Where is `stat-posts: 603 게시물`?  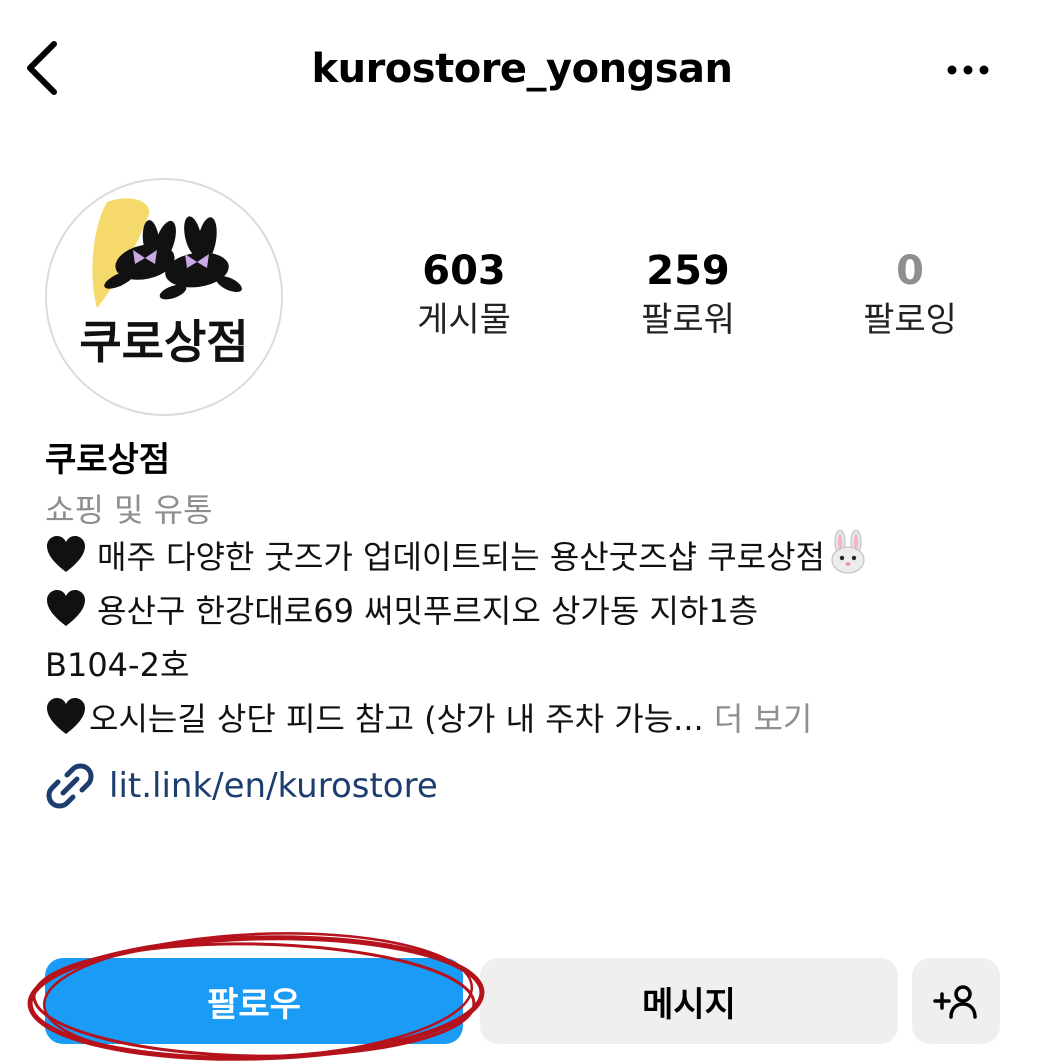 stat-posts: 603 게시물 is located at coordinates (464, 295).